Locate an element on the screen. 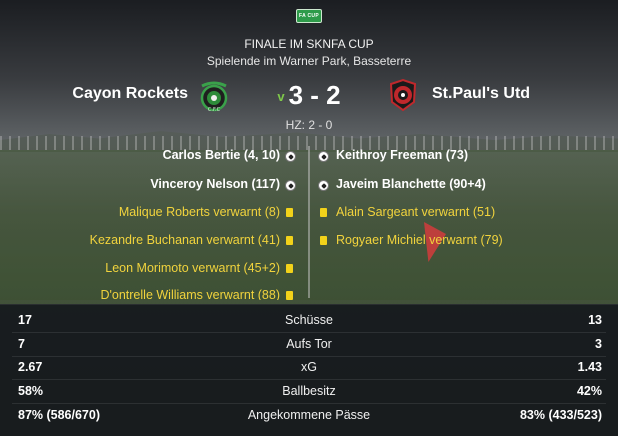 This screenshot has height=436, width=618. home-booking-event: Malique Roberts verwarnt (8) is located at coordinates (199, 212).